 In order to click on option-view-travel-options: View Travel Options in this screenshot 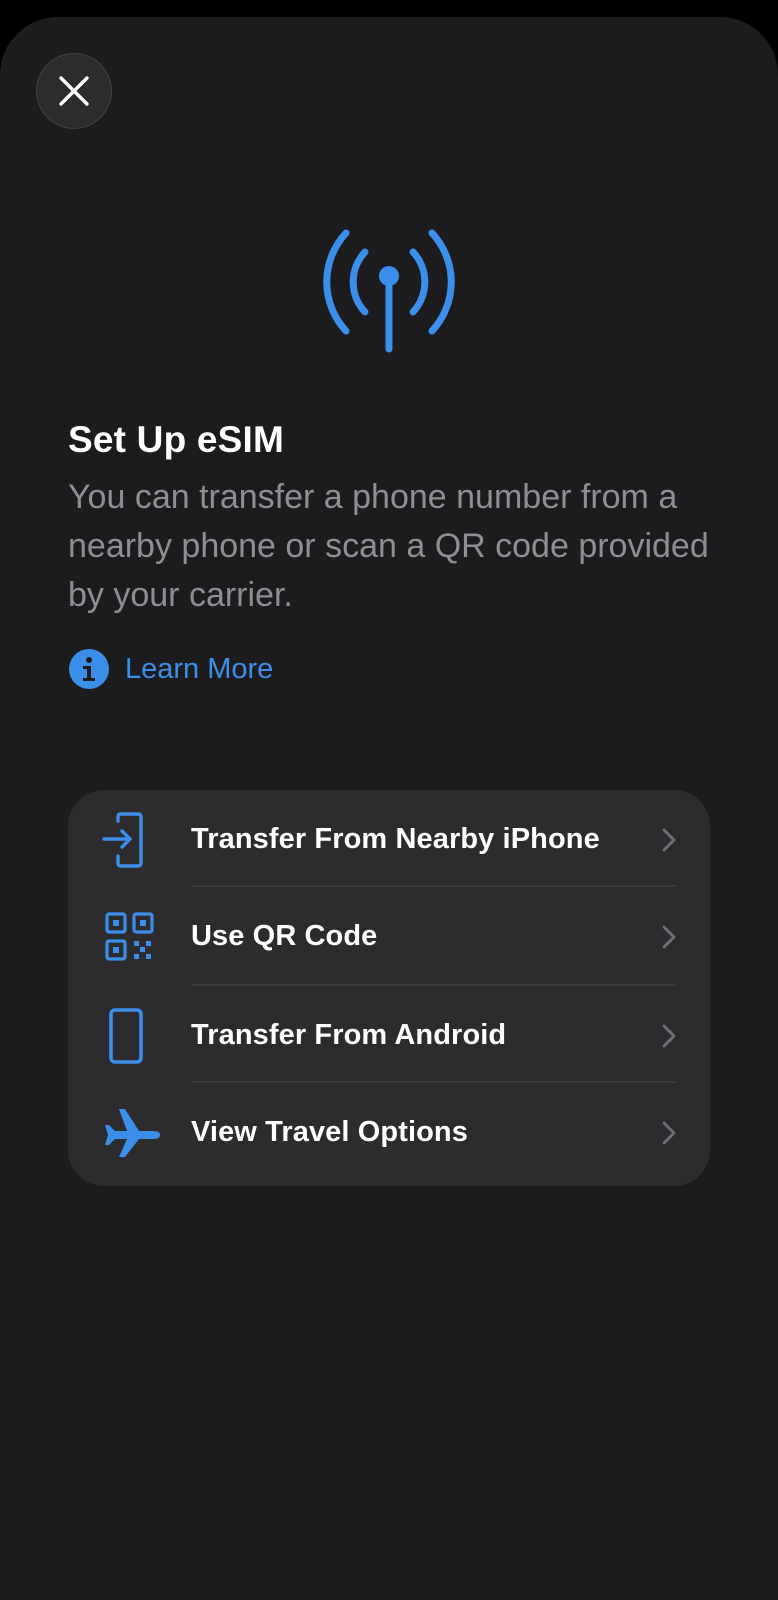, I will do `click(389, 1132)`.